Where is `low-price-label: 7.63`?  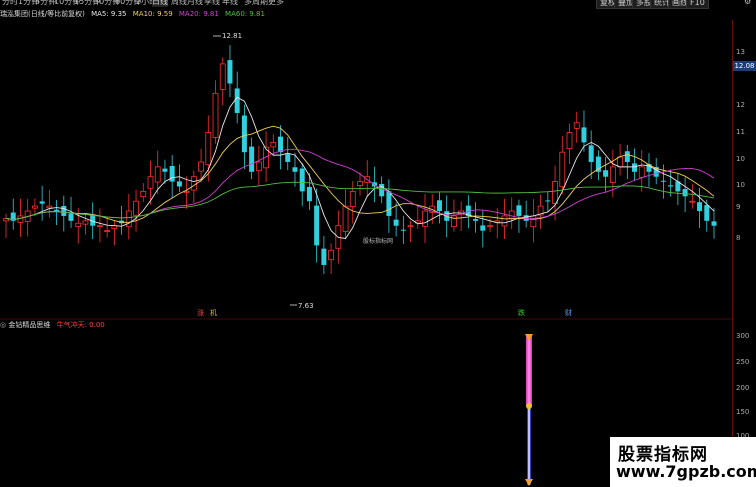
low-price-label: 7.63 is located at coordinates (306, 306).